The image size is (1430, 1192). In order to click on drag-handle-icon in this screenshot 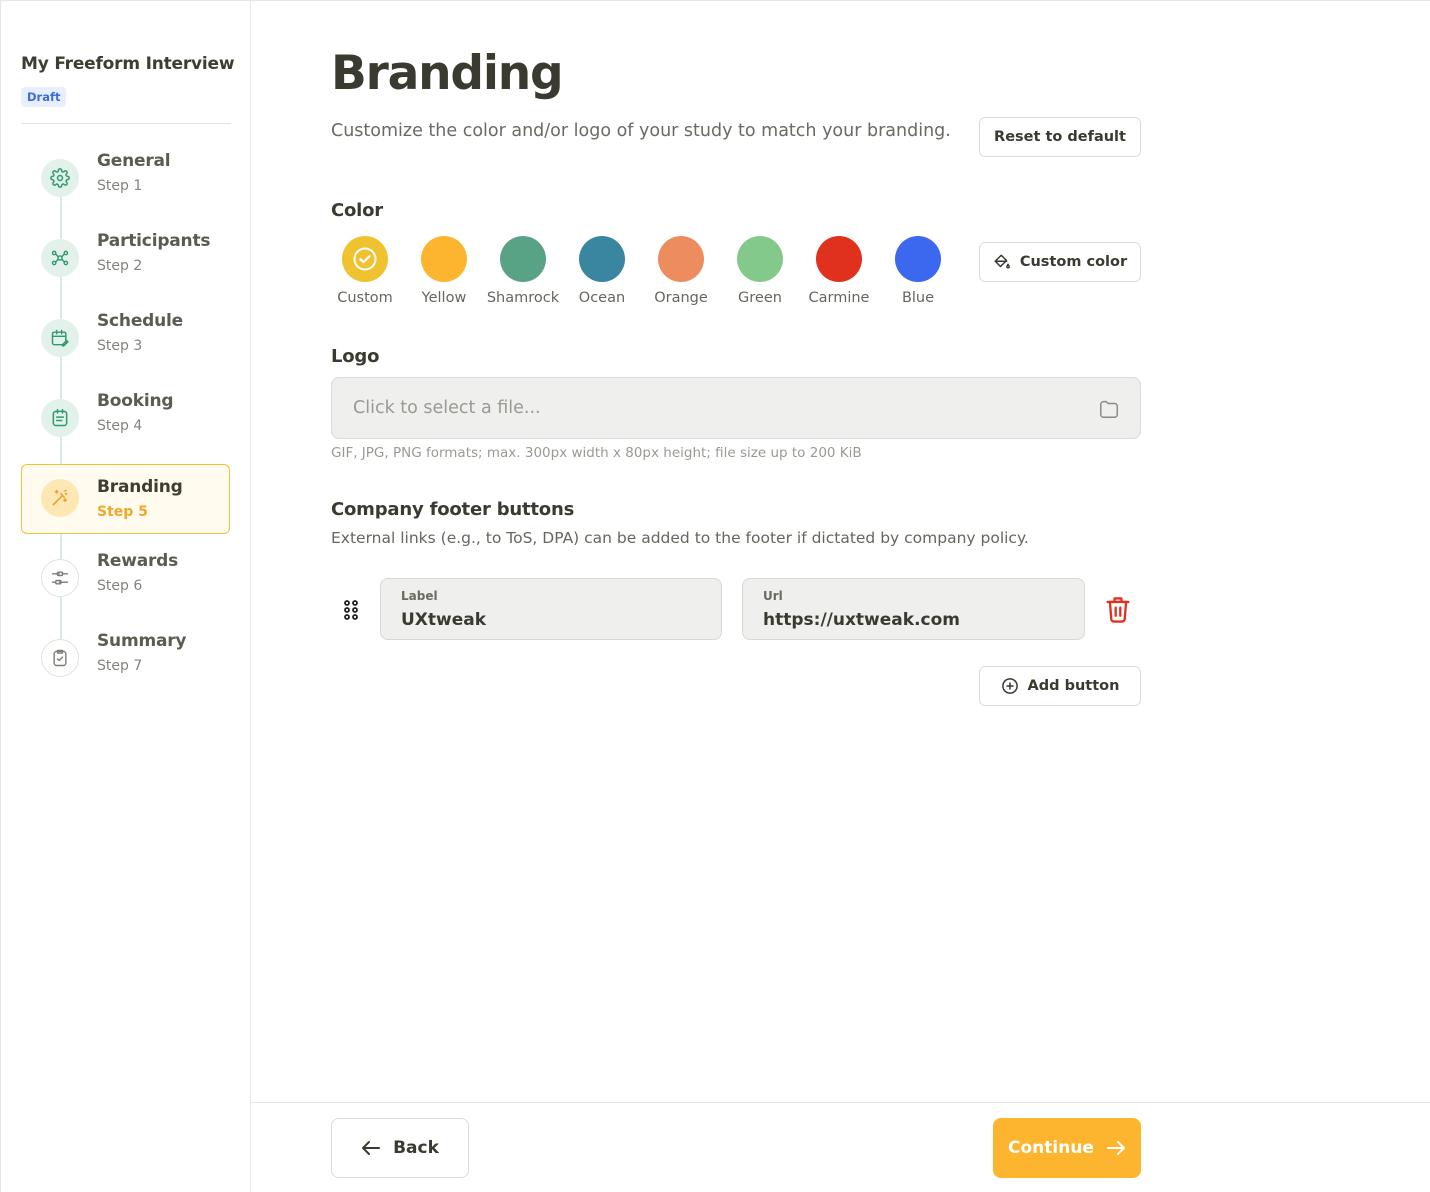, I will do `click(351, 610)`.